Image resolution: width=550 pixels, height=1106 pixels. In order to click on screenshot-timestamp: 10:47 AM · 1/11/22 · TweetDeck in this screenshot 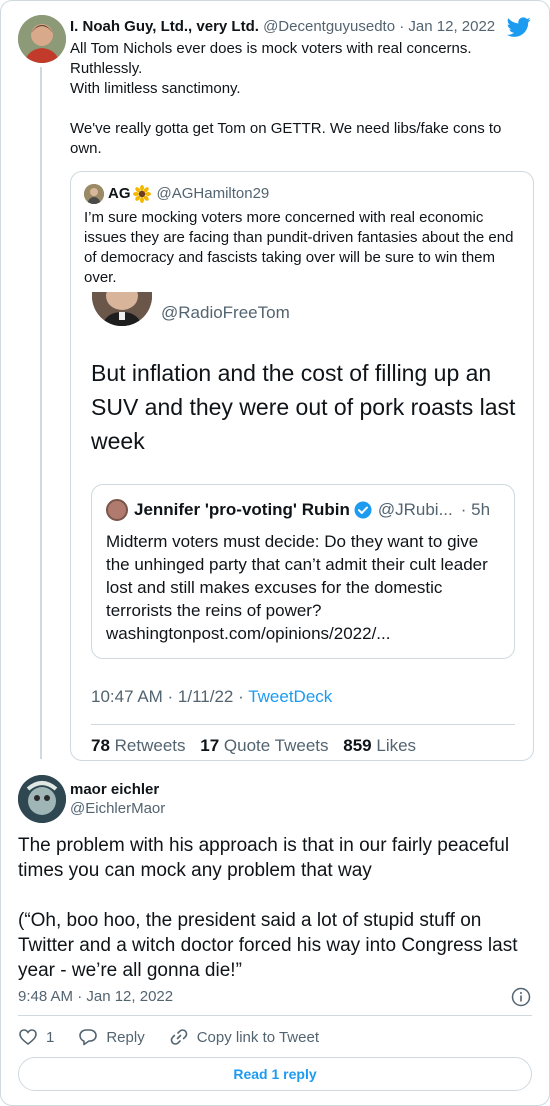, I will do `click(211, 697)`.